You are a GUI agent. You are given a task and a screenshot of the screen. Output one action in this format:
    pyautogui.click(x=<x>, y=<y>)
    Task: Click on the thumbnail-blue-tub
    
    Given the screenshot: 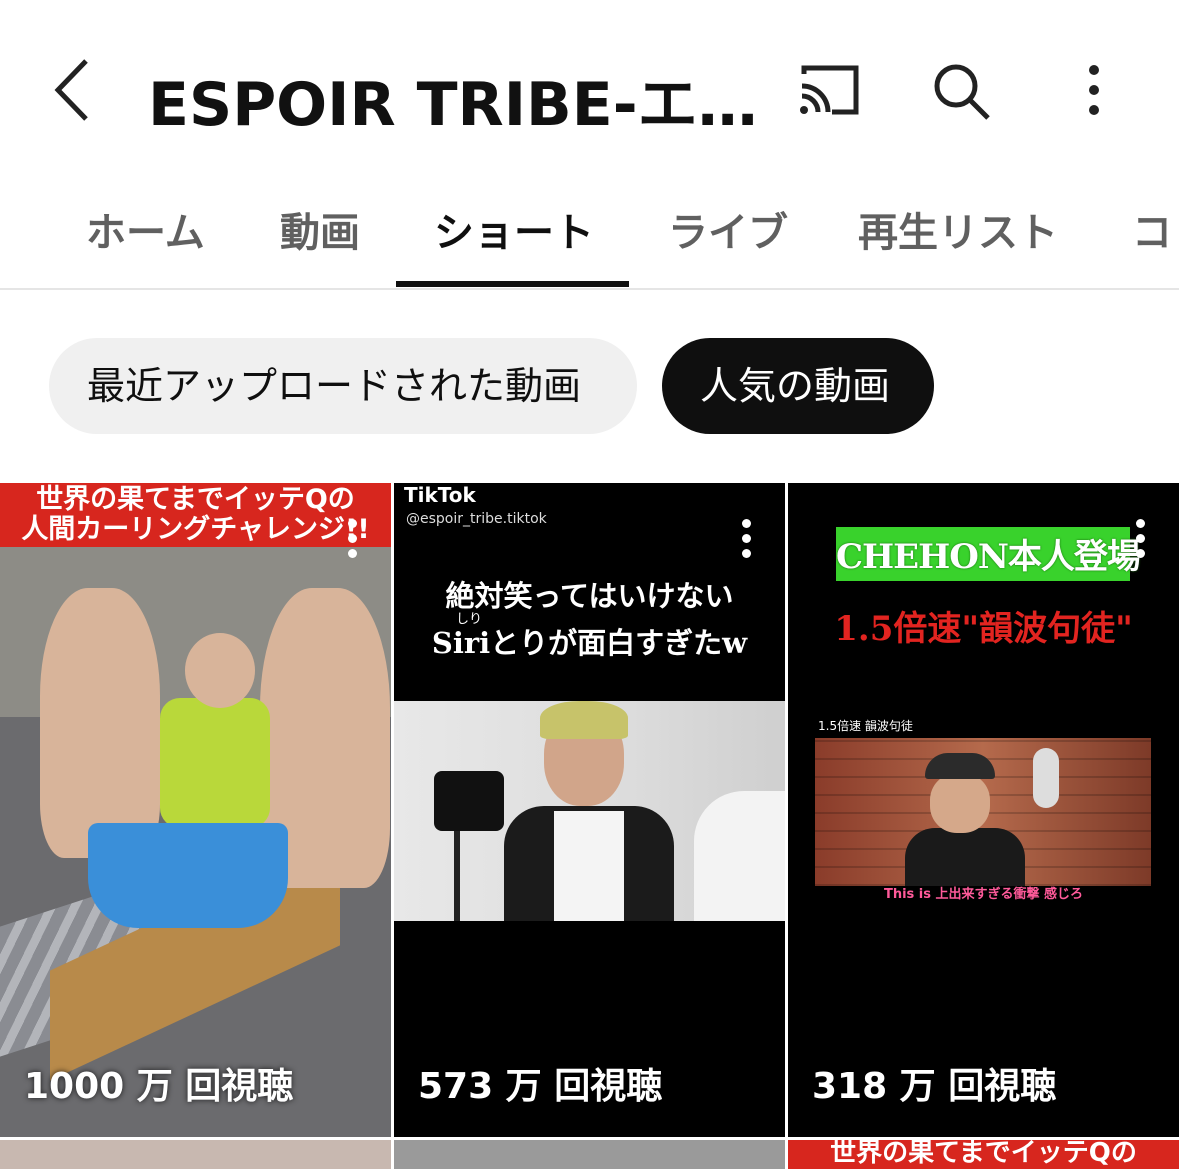 What is the action you would take?
    pyautogui.click(x=188, y=875)
    